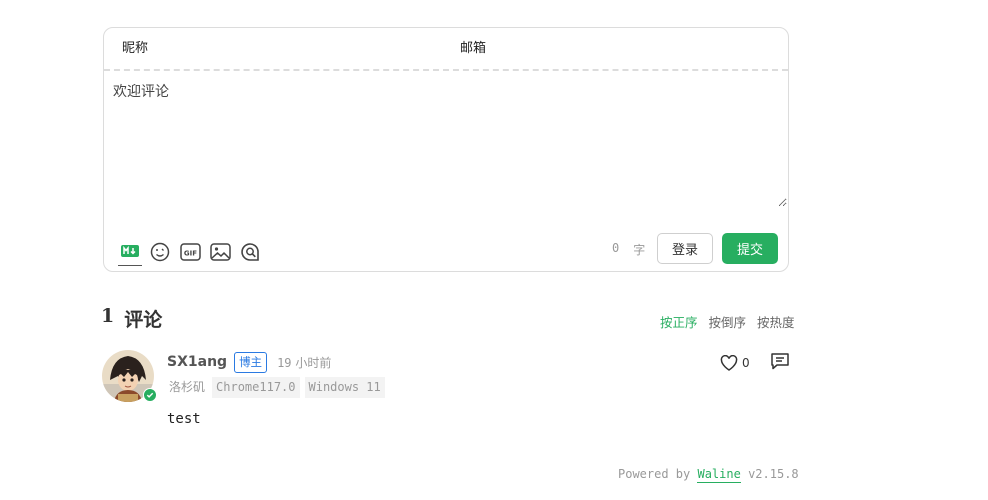 Image resolution: width=988 pixels, height=500 pixels. What do you see at coordinates (654, 474) in the screenshot?
I see `powered-by-text: Powered by` at bounding box center [654, 474].